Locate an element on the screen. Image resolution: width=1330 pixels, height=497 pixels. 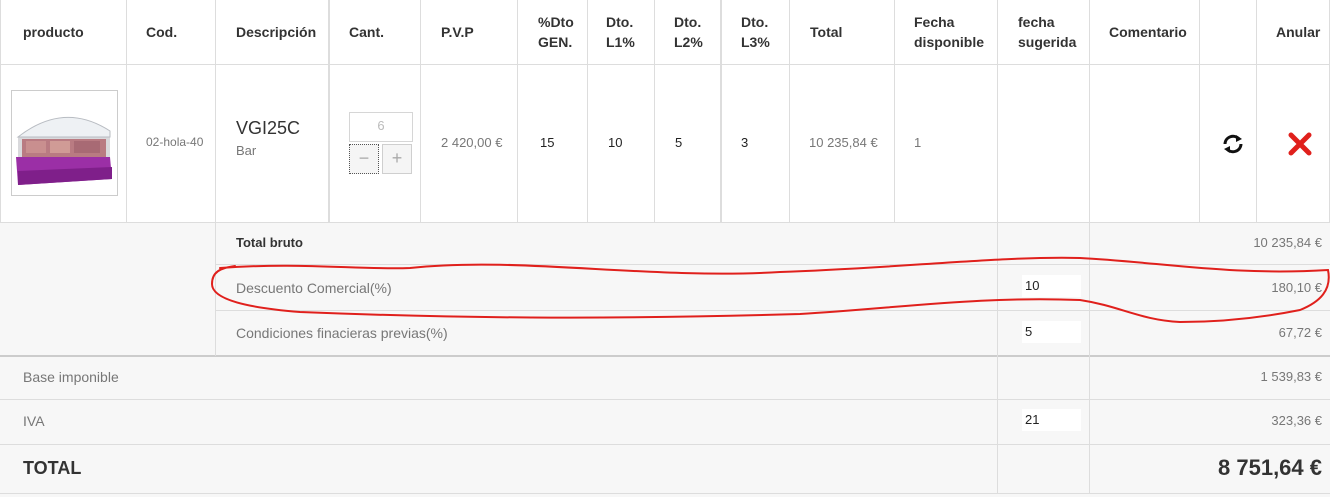
refresh-icon is located at coordinates (1233, 144).